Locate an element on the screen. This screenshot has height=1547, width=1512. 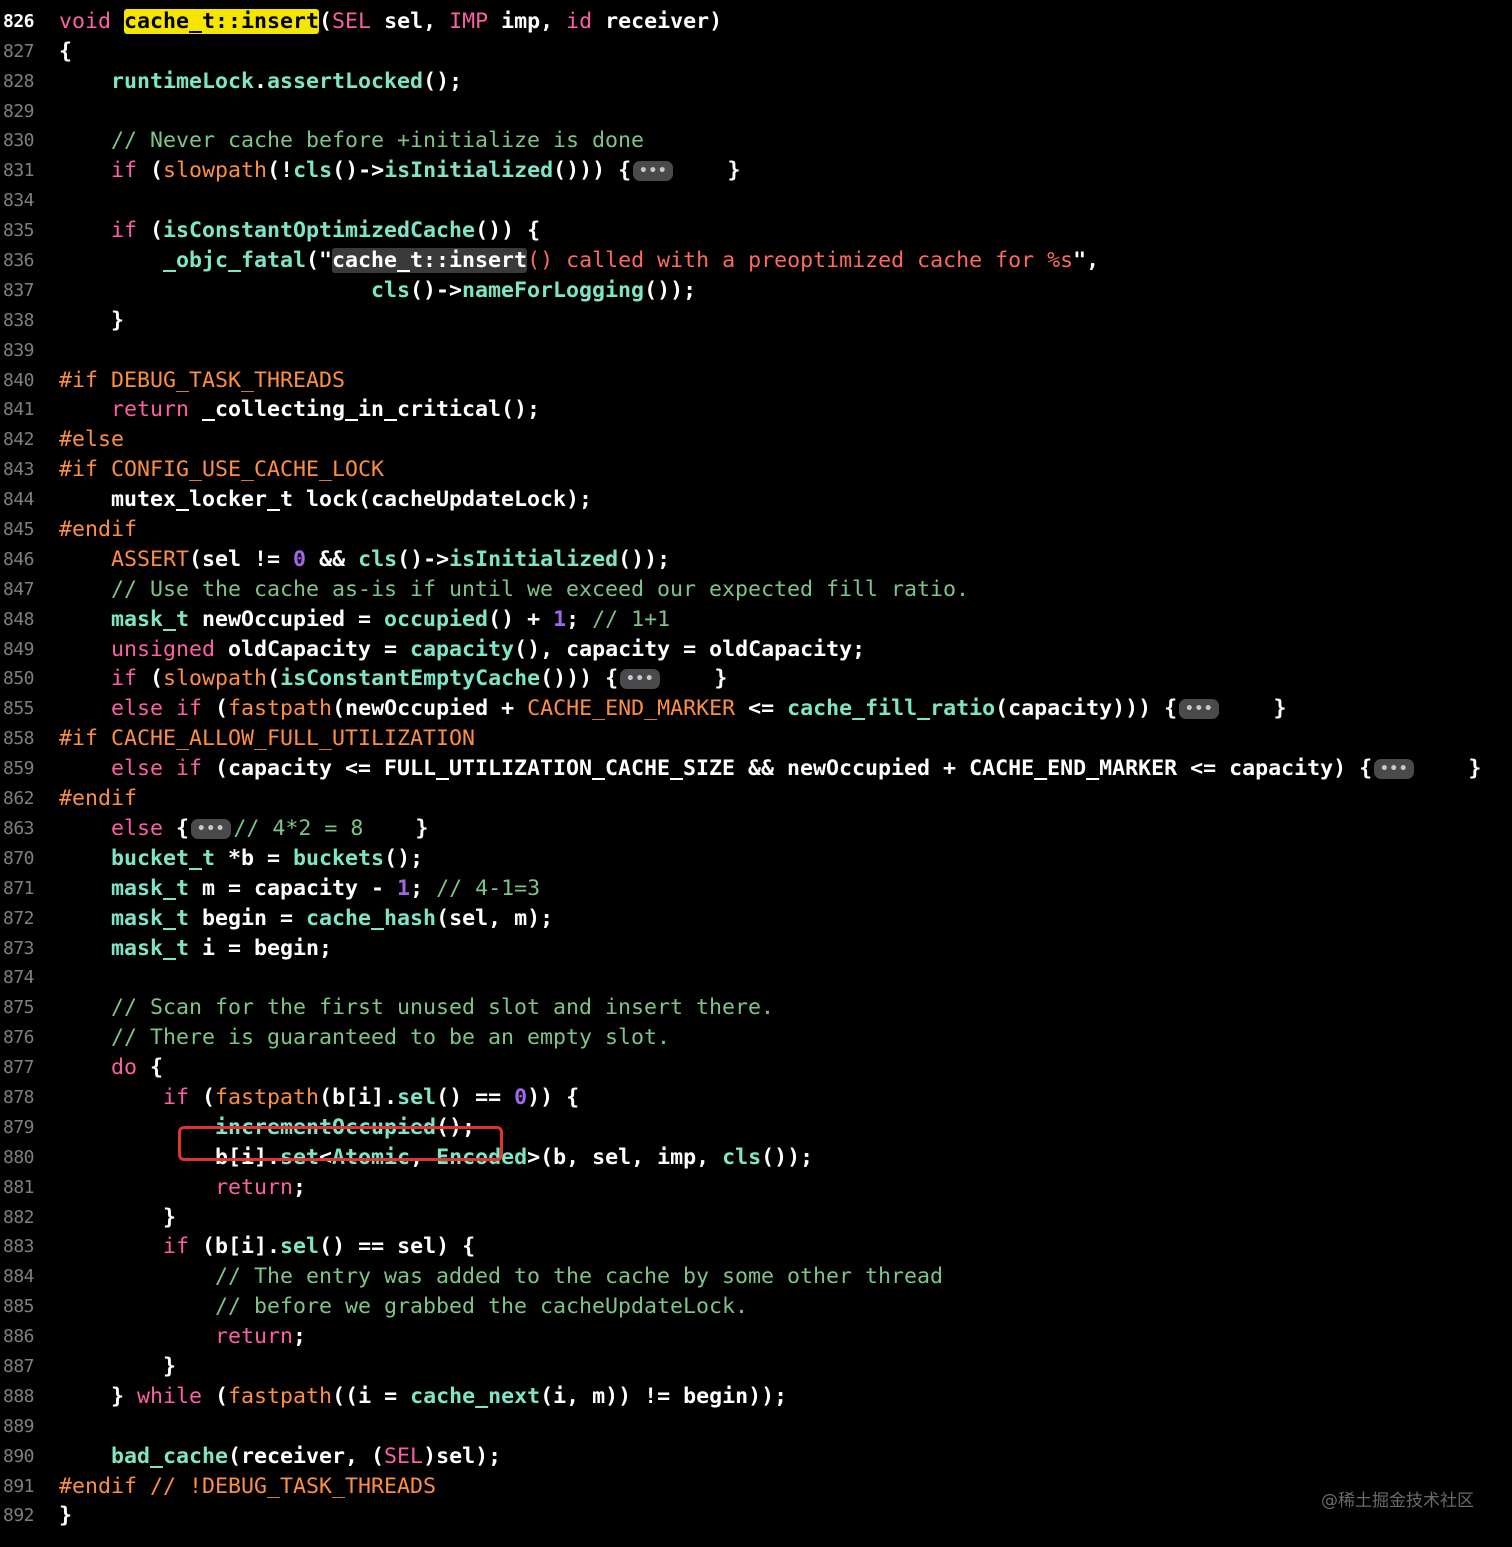
line-number: 881 is located at coordinates (17, 1188).